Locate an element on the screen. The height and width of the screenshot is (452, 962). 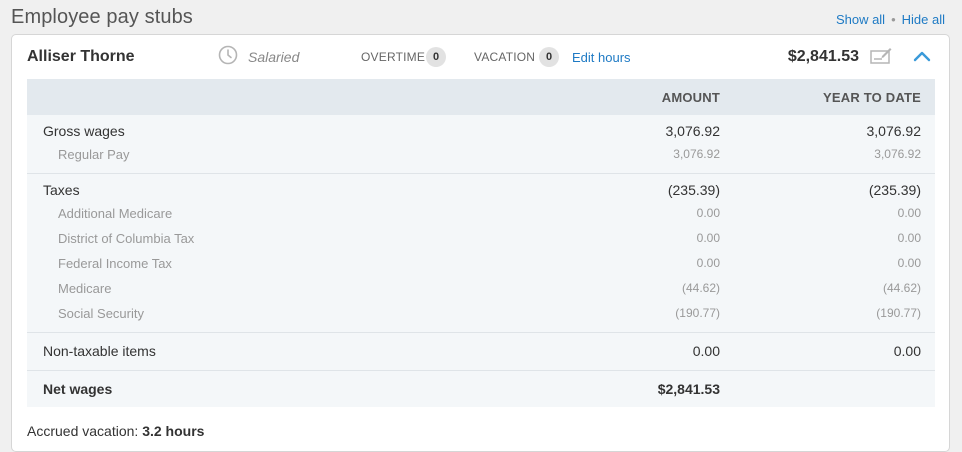
row-label: Additional Medicare is located at coordinates (115, 213).